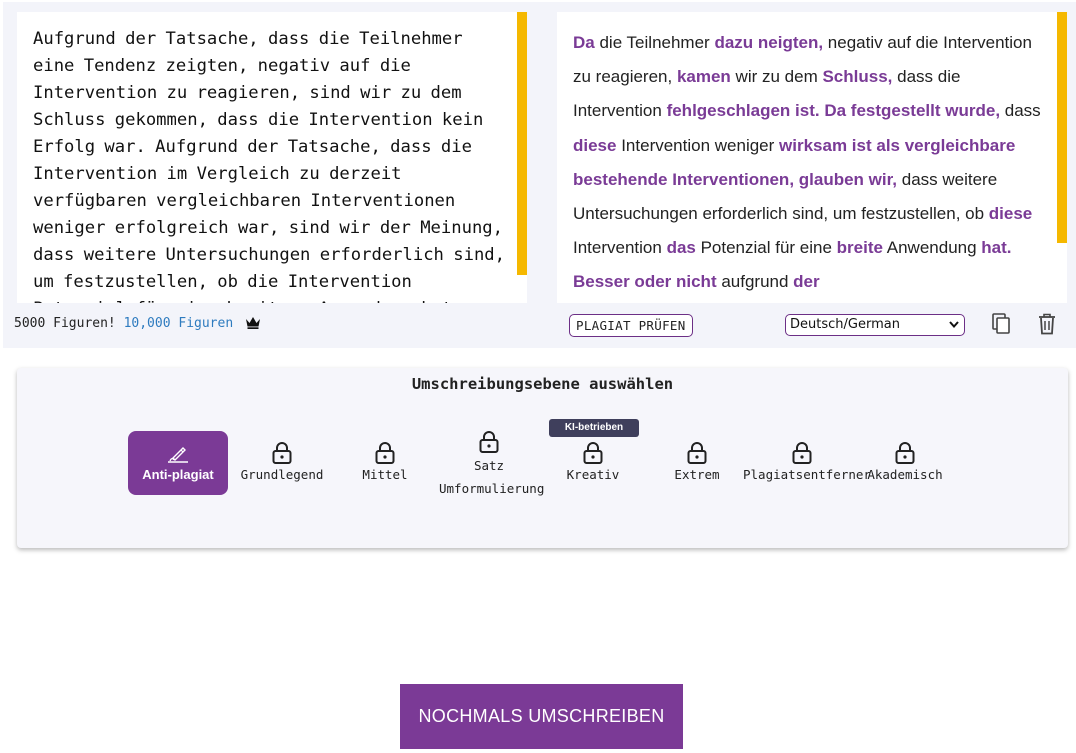 The width and height of the screenshot is (1076, 753). Describe the element at coordinates (697, 474) in the screenshot. I see `level-label: Extrem` at that location.